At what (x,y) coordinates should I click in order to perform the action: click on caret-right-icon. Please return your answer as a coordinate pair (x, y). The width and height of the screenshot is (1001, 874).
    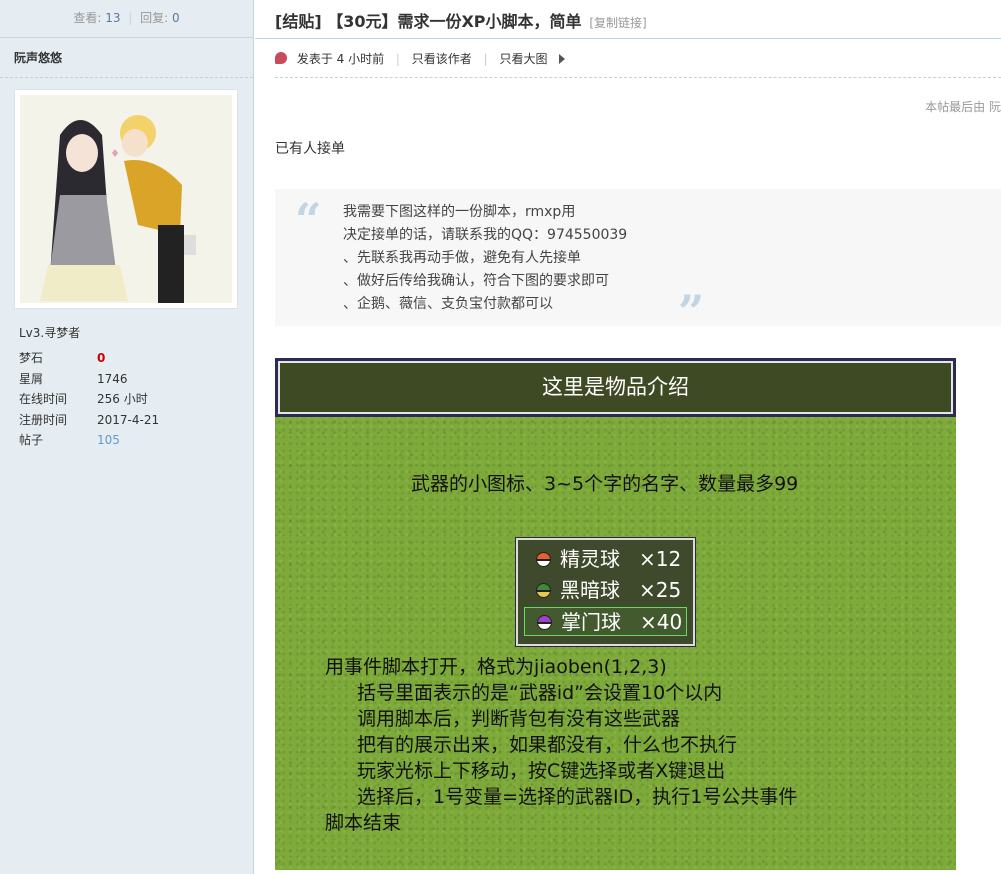
    Looking at the image, I should click on (562, 59).